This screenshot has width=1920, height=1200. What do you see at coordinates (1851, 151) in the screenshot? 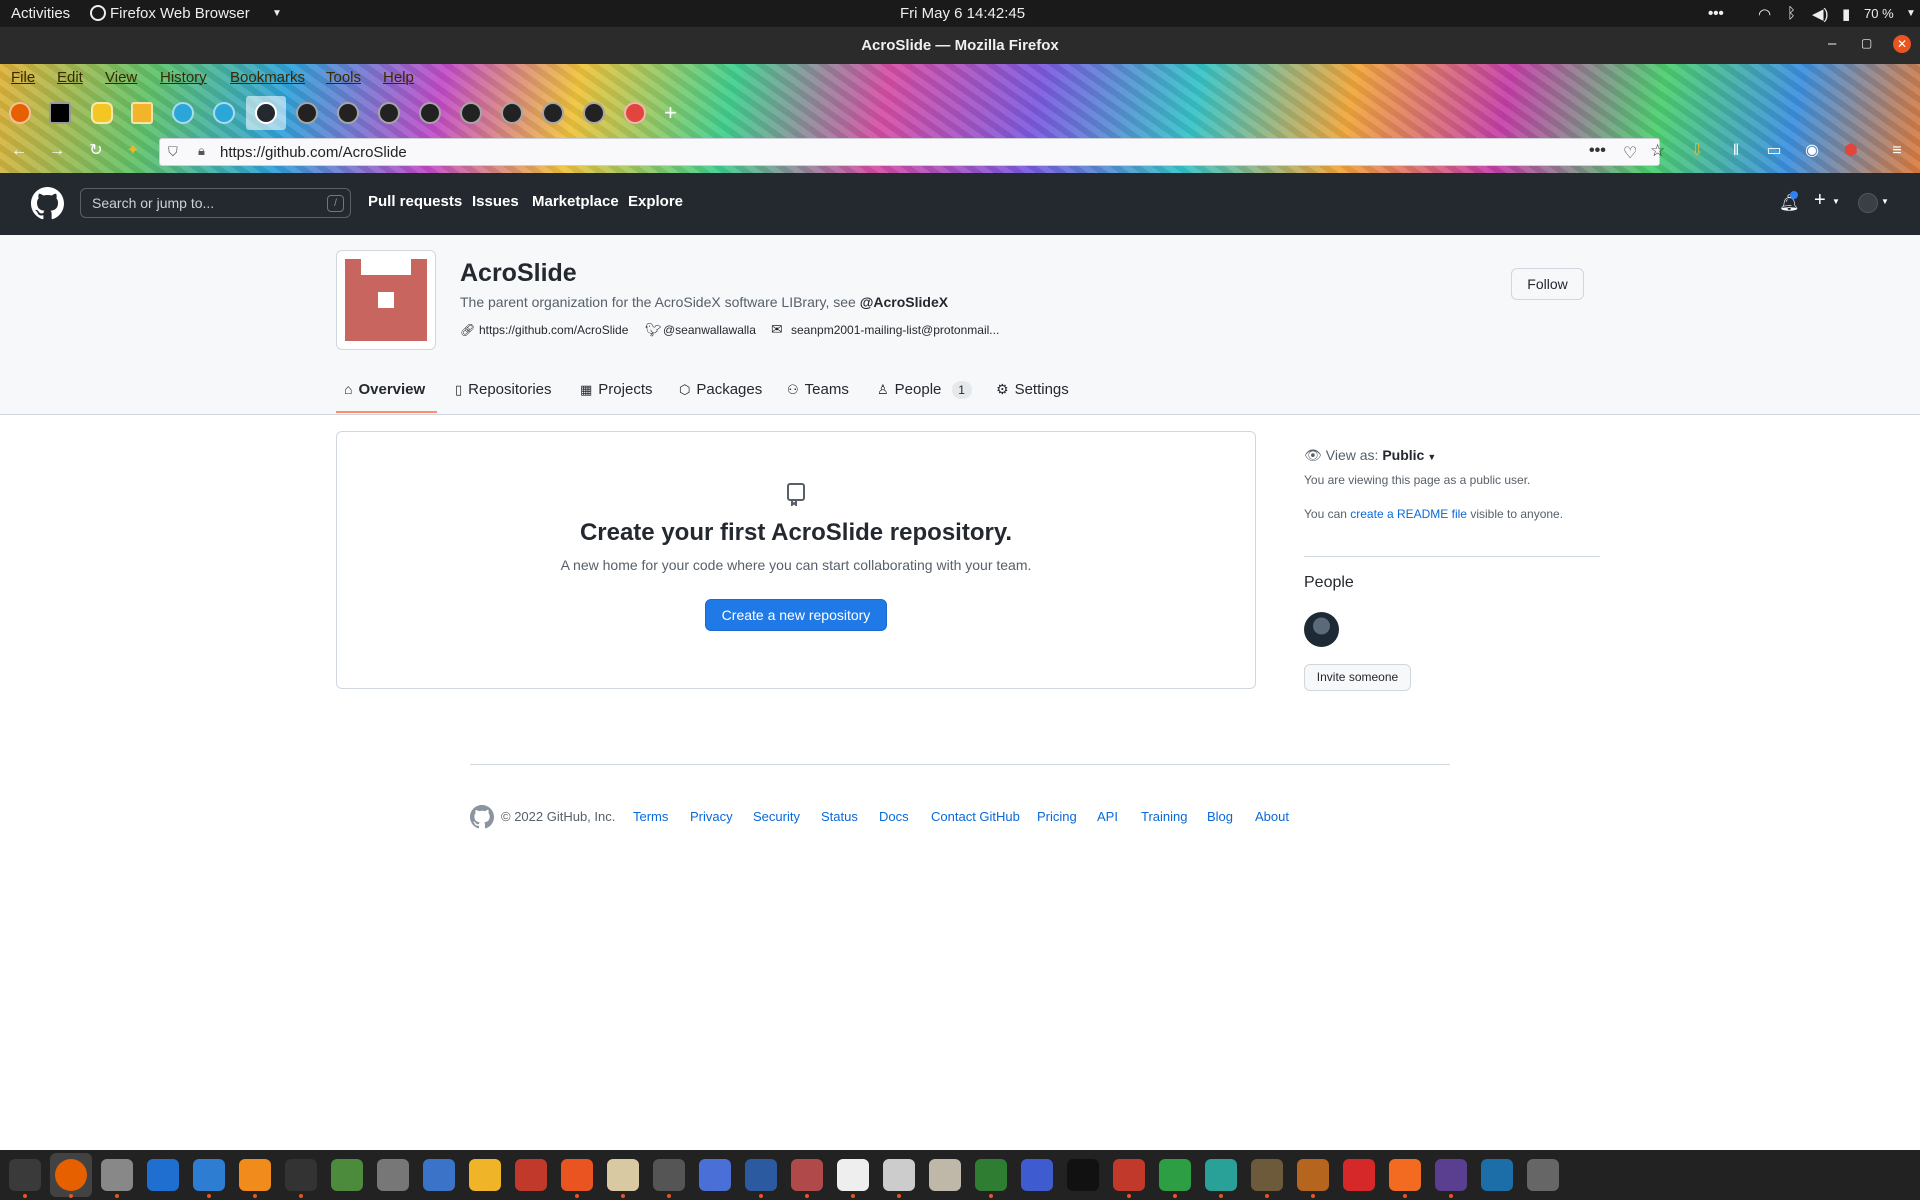
I see `ublock-icon: ⬢` at bounding box center [1851, 151].